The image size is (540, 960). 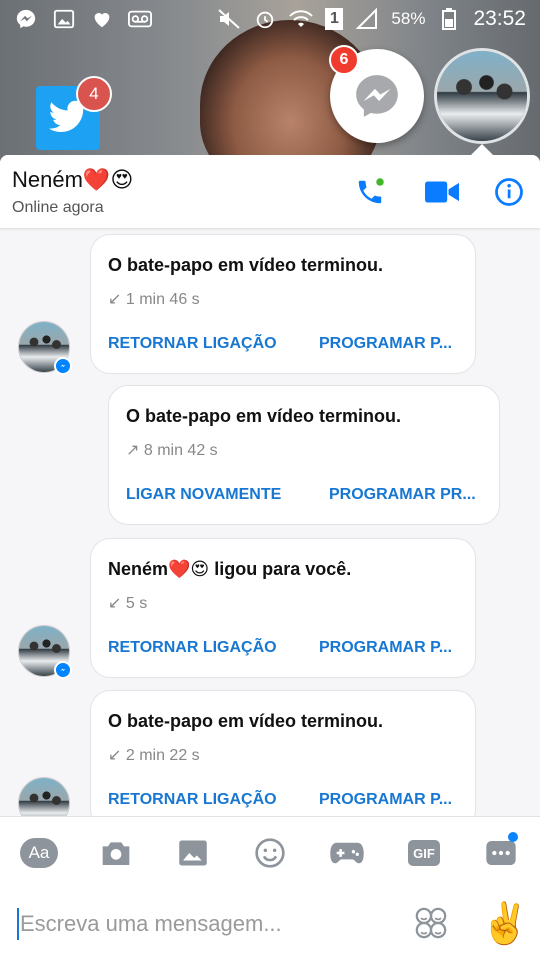 I want to click on camera-button, so click(x=116, y=853).